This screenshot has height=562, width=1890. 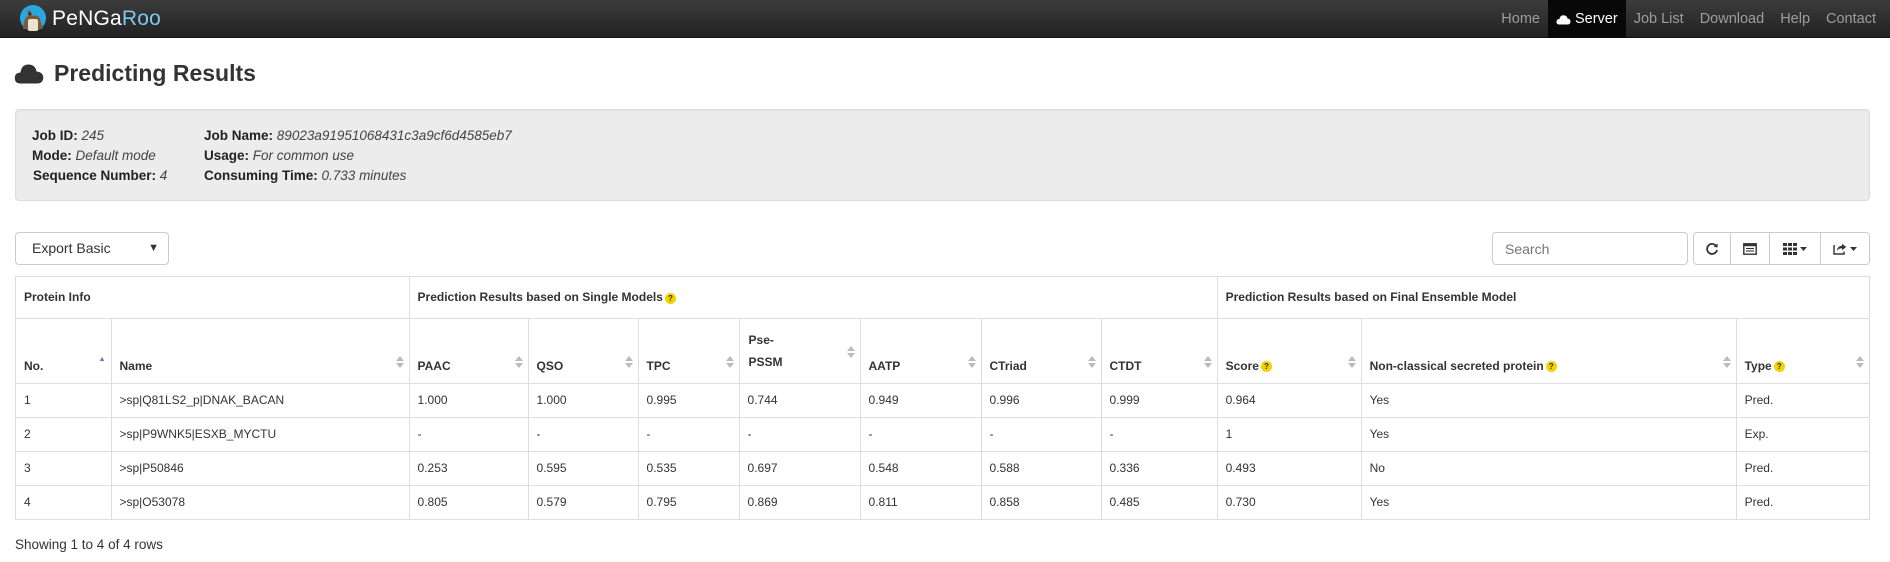 What do you see at coordinates (1548, 468) in the screenshot?
I see `cell-non-classical: No` at bounding box center [1548, 468].